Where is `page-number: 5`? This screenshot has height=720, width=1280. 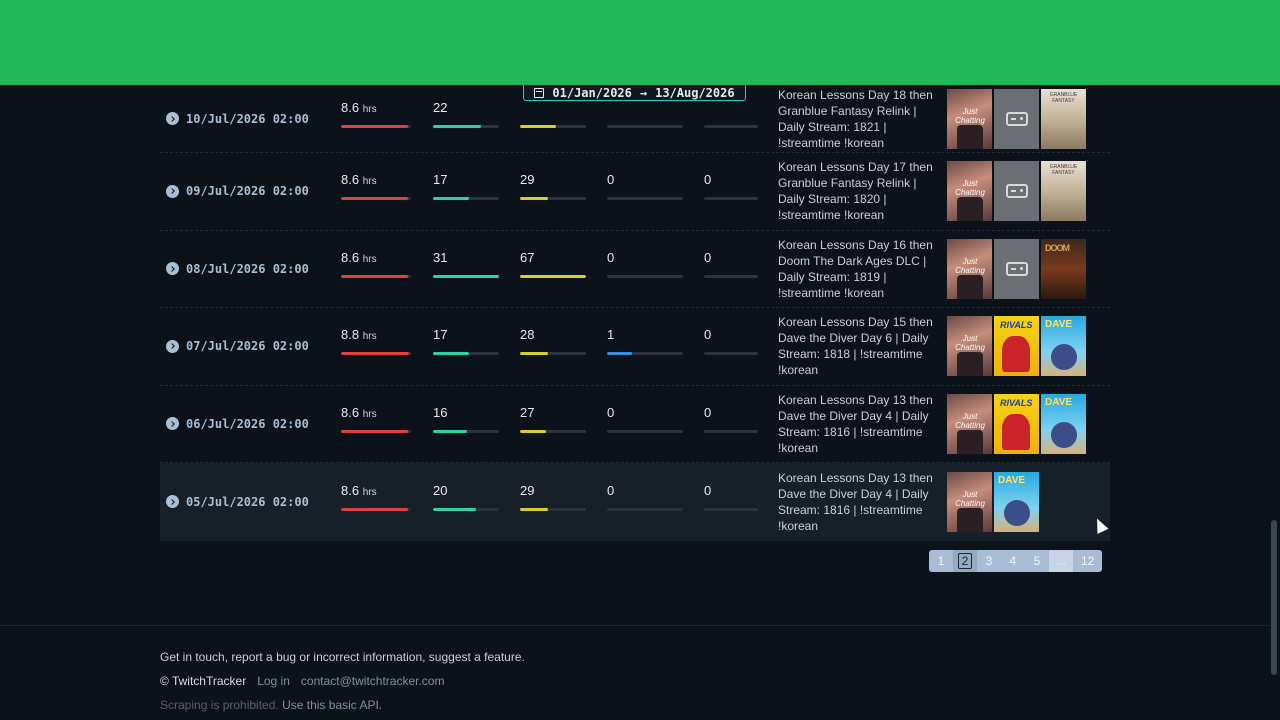 page-number: 5 is located at coordinates (1037, 561).